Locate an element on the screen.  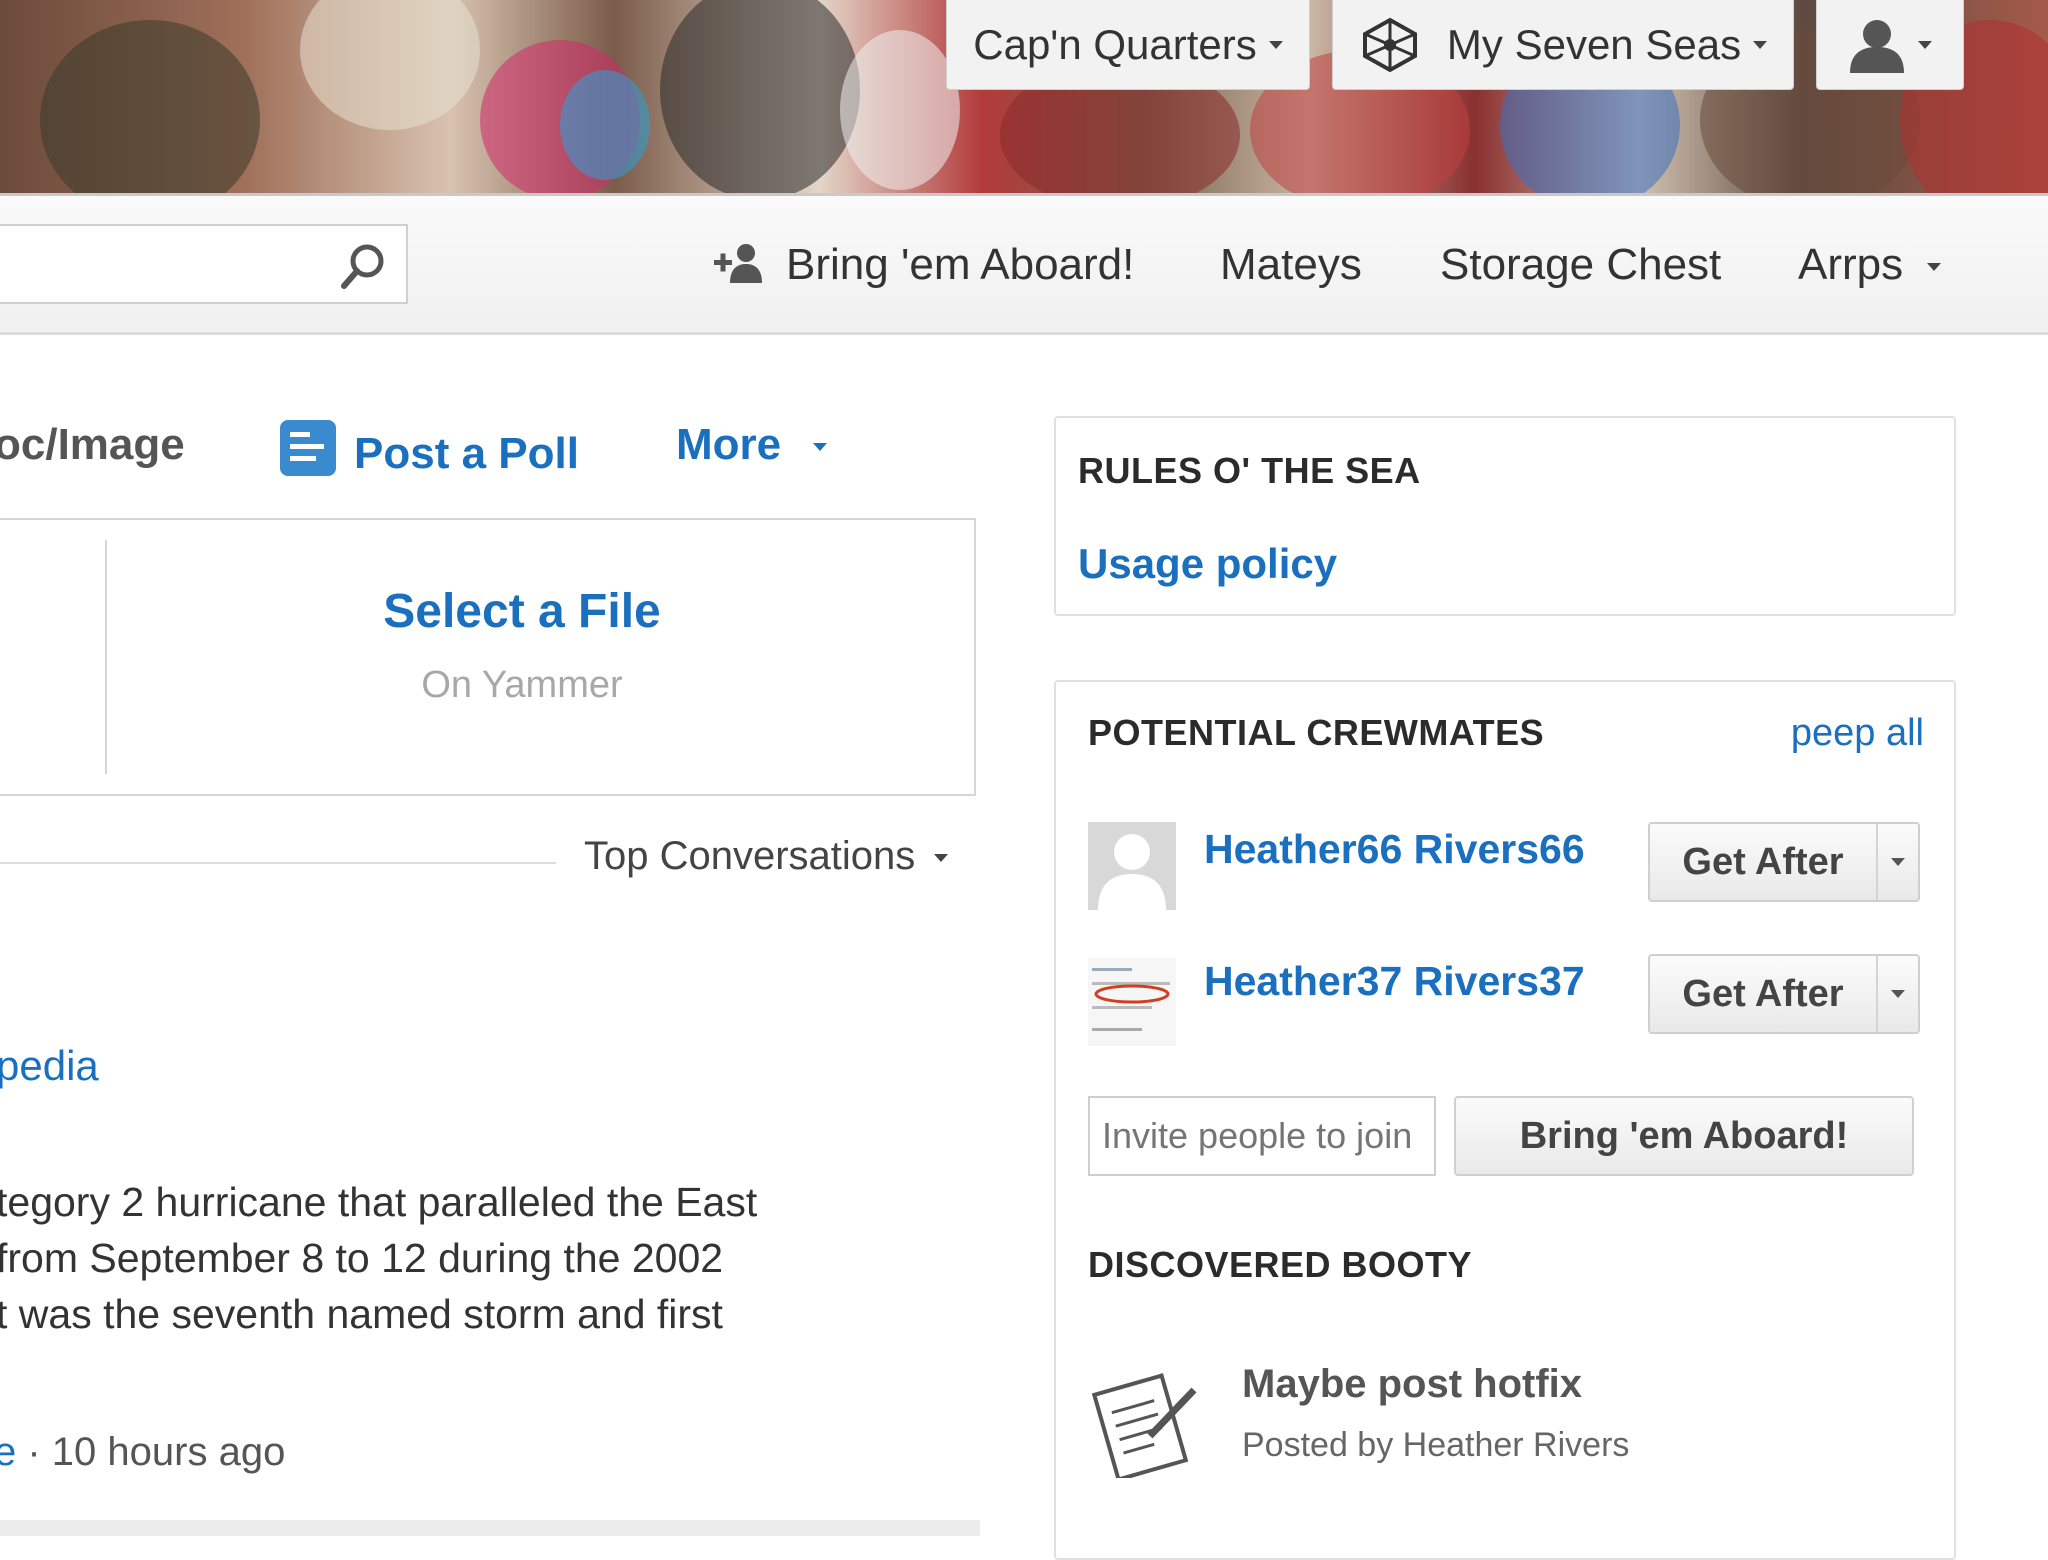
crewmate-name-link: Heather37 Rivers37 is located at coordinates (1394, 981).